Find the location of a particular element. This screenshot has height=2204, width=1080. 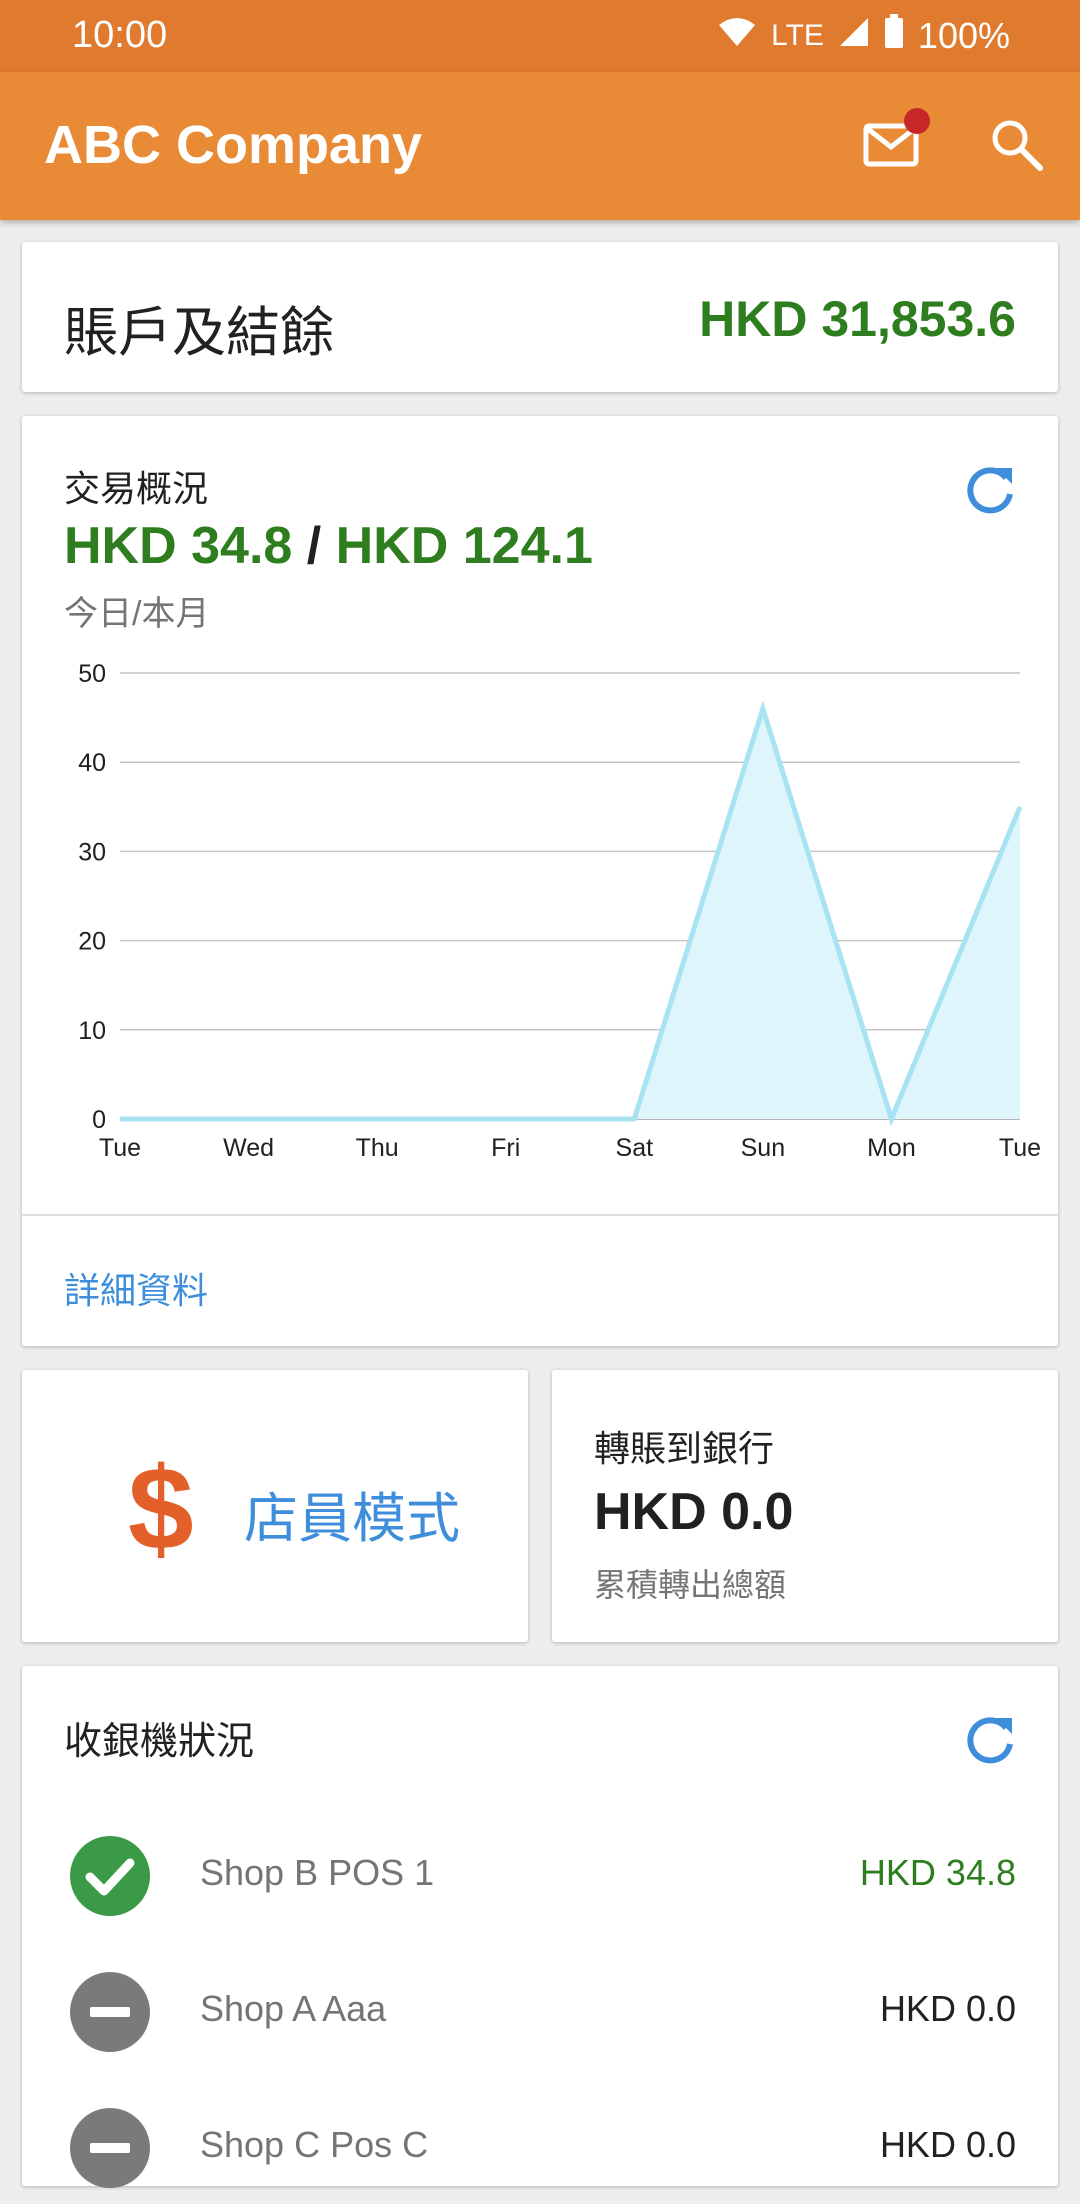

today-amount: HKD 34.8 is located at coordinates (178, 546).